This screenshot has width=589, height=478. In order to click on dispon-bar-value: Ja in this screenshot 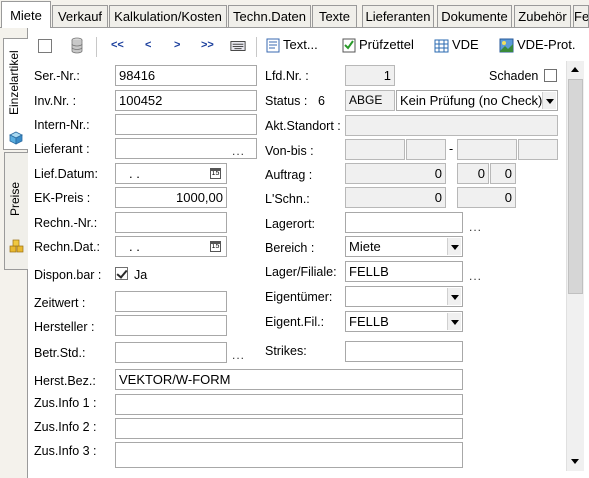, I will do `click(141, 275)`.